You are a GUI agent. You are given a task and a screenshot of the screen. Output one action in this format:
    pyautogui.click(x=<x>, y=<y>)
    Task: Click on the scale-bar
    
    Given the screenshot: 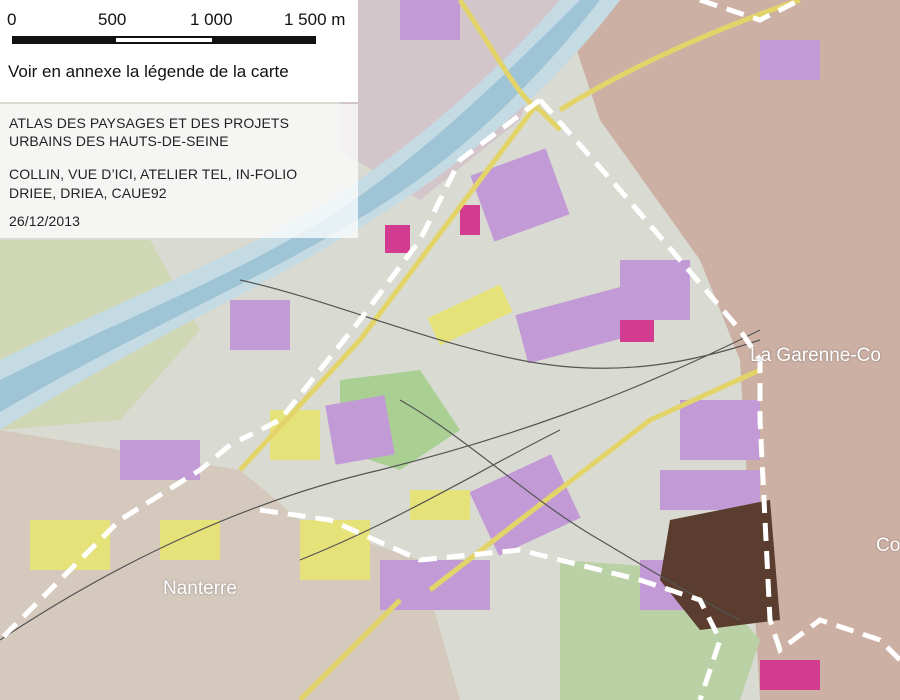 What is the action you would take?
    pyautogui.click(x=164, y=40)
    